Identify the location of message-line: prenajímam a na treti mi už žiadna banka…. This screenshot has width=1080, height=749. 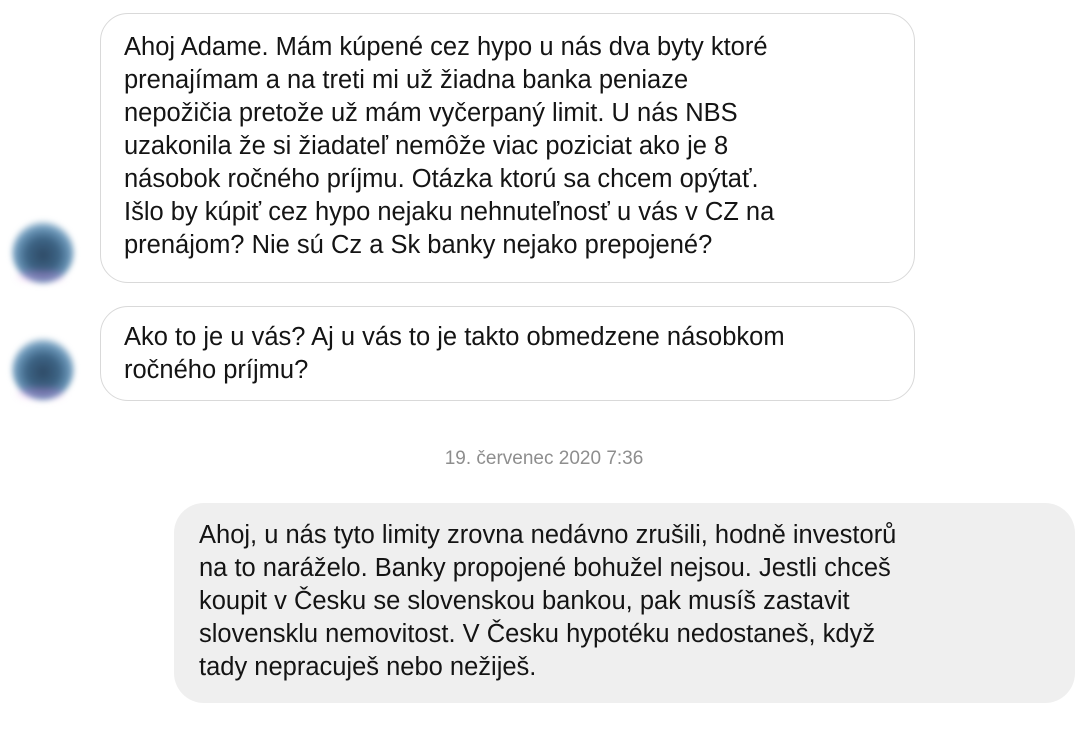
(406, 80).